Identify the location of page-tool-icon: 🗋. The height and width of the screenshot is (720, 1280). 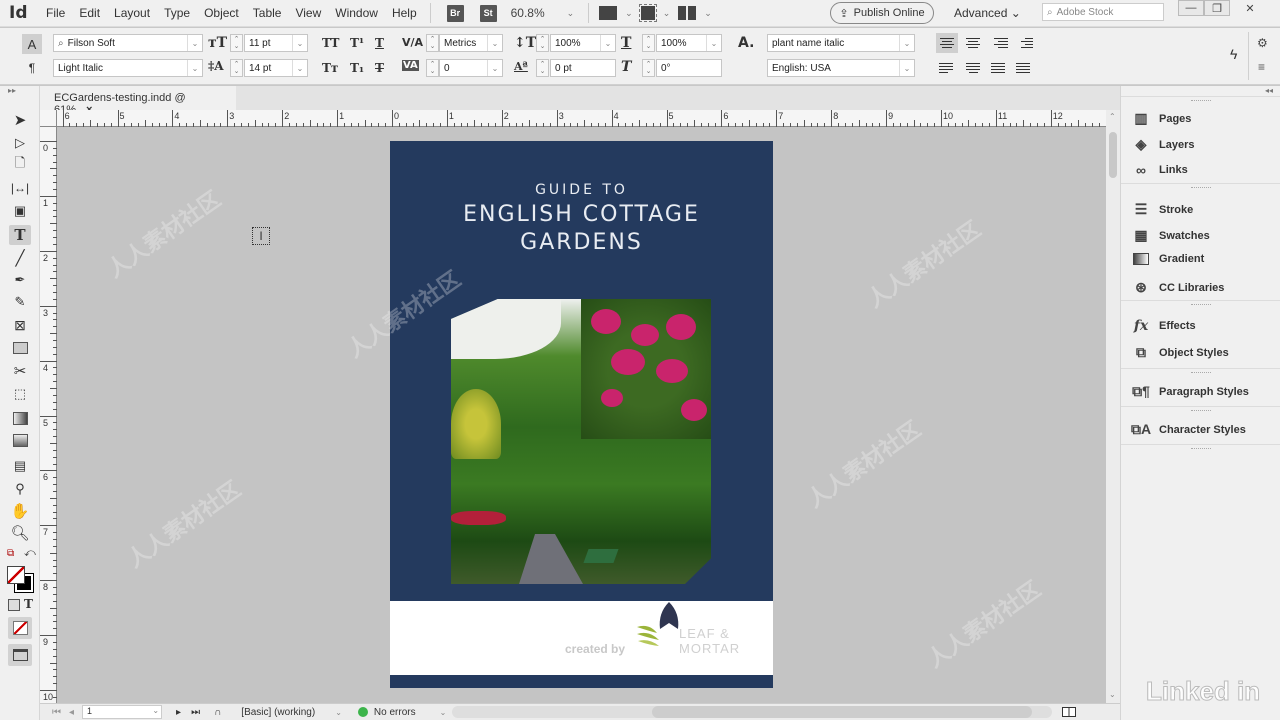
(20, 165).